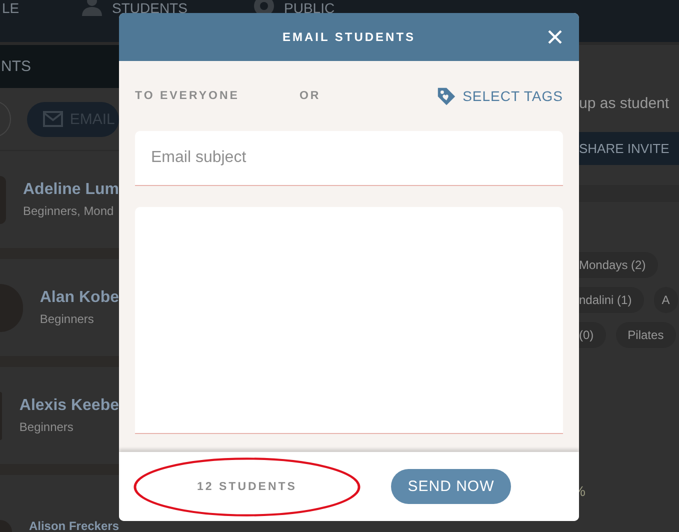 The image size is (679, 532). What do you see at coordinates (646, 335) in the screenshot?
I see `tag-chip: Pilates` at bounding box center [646, 335].